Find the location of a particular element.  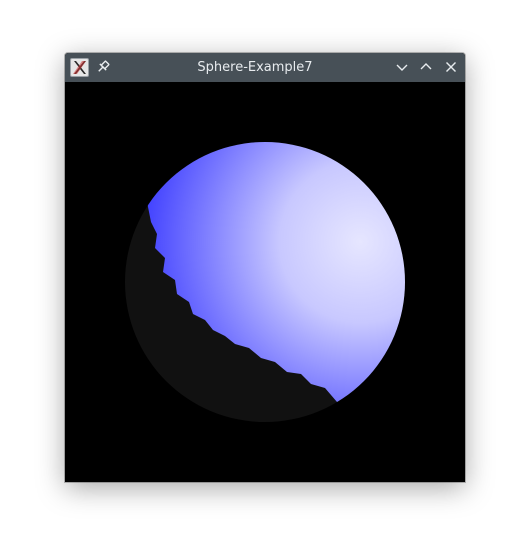

chevron-down-icon is located at coordinates (402, 67).